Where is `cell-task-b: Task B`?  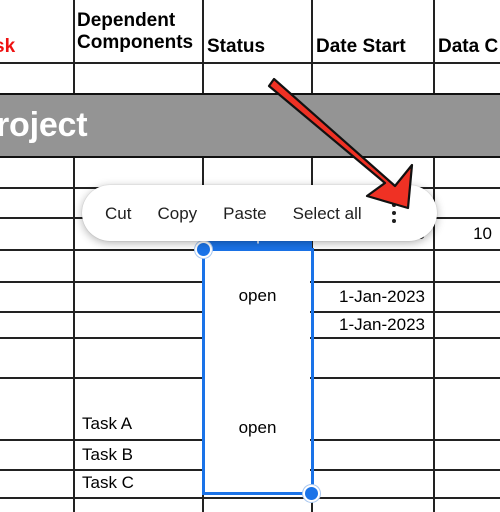 cell-task-b: Task B is located at coordinates (138, 455).